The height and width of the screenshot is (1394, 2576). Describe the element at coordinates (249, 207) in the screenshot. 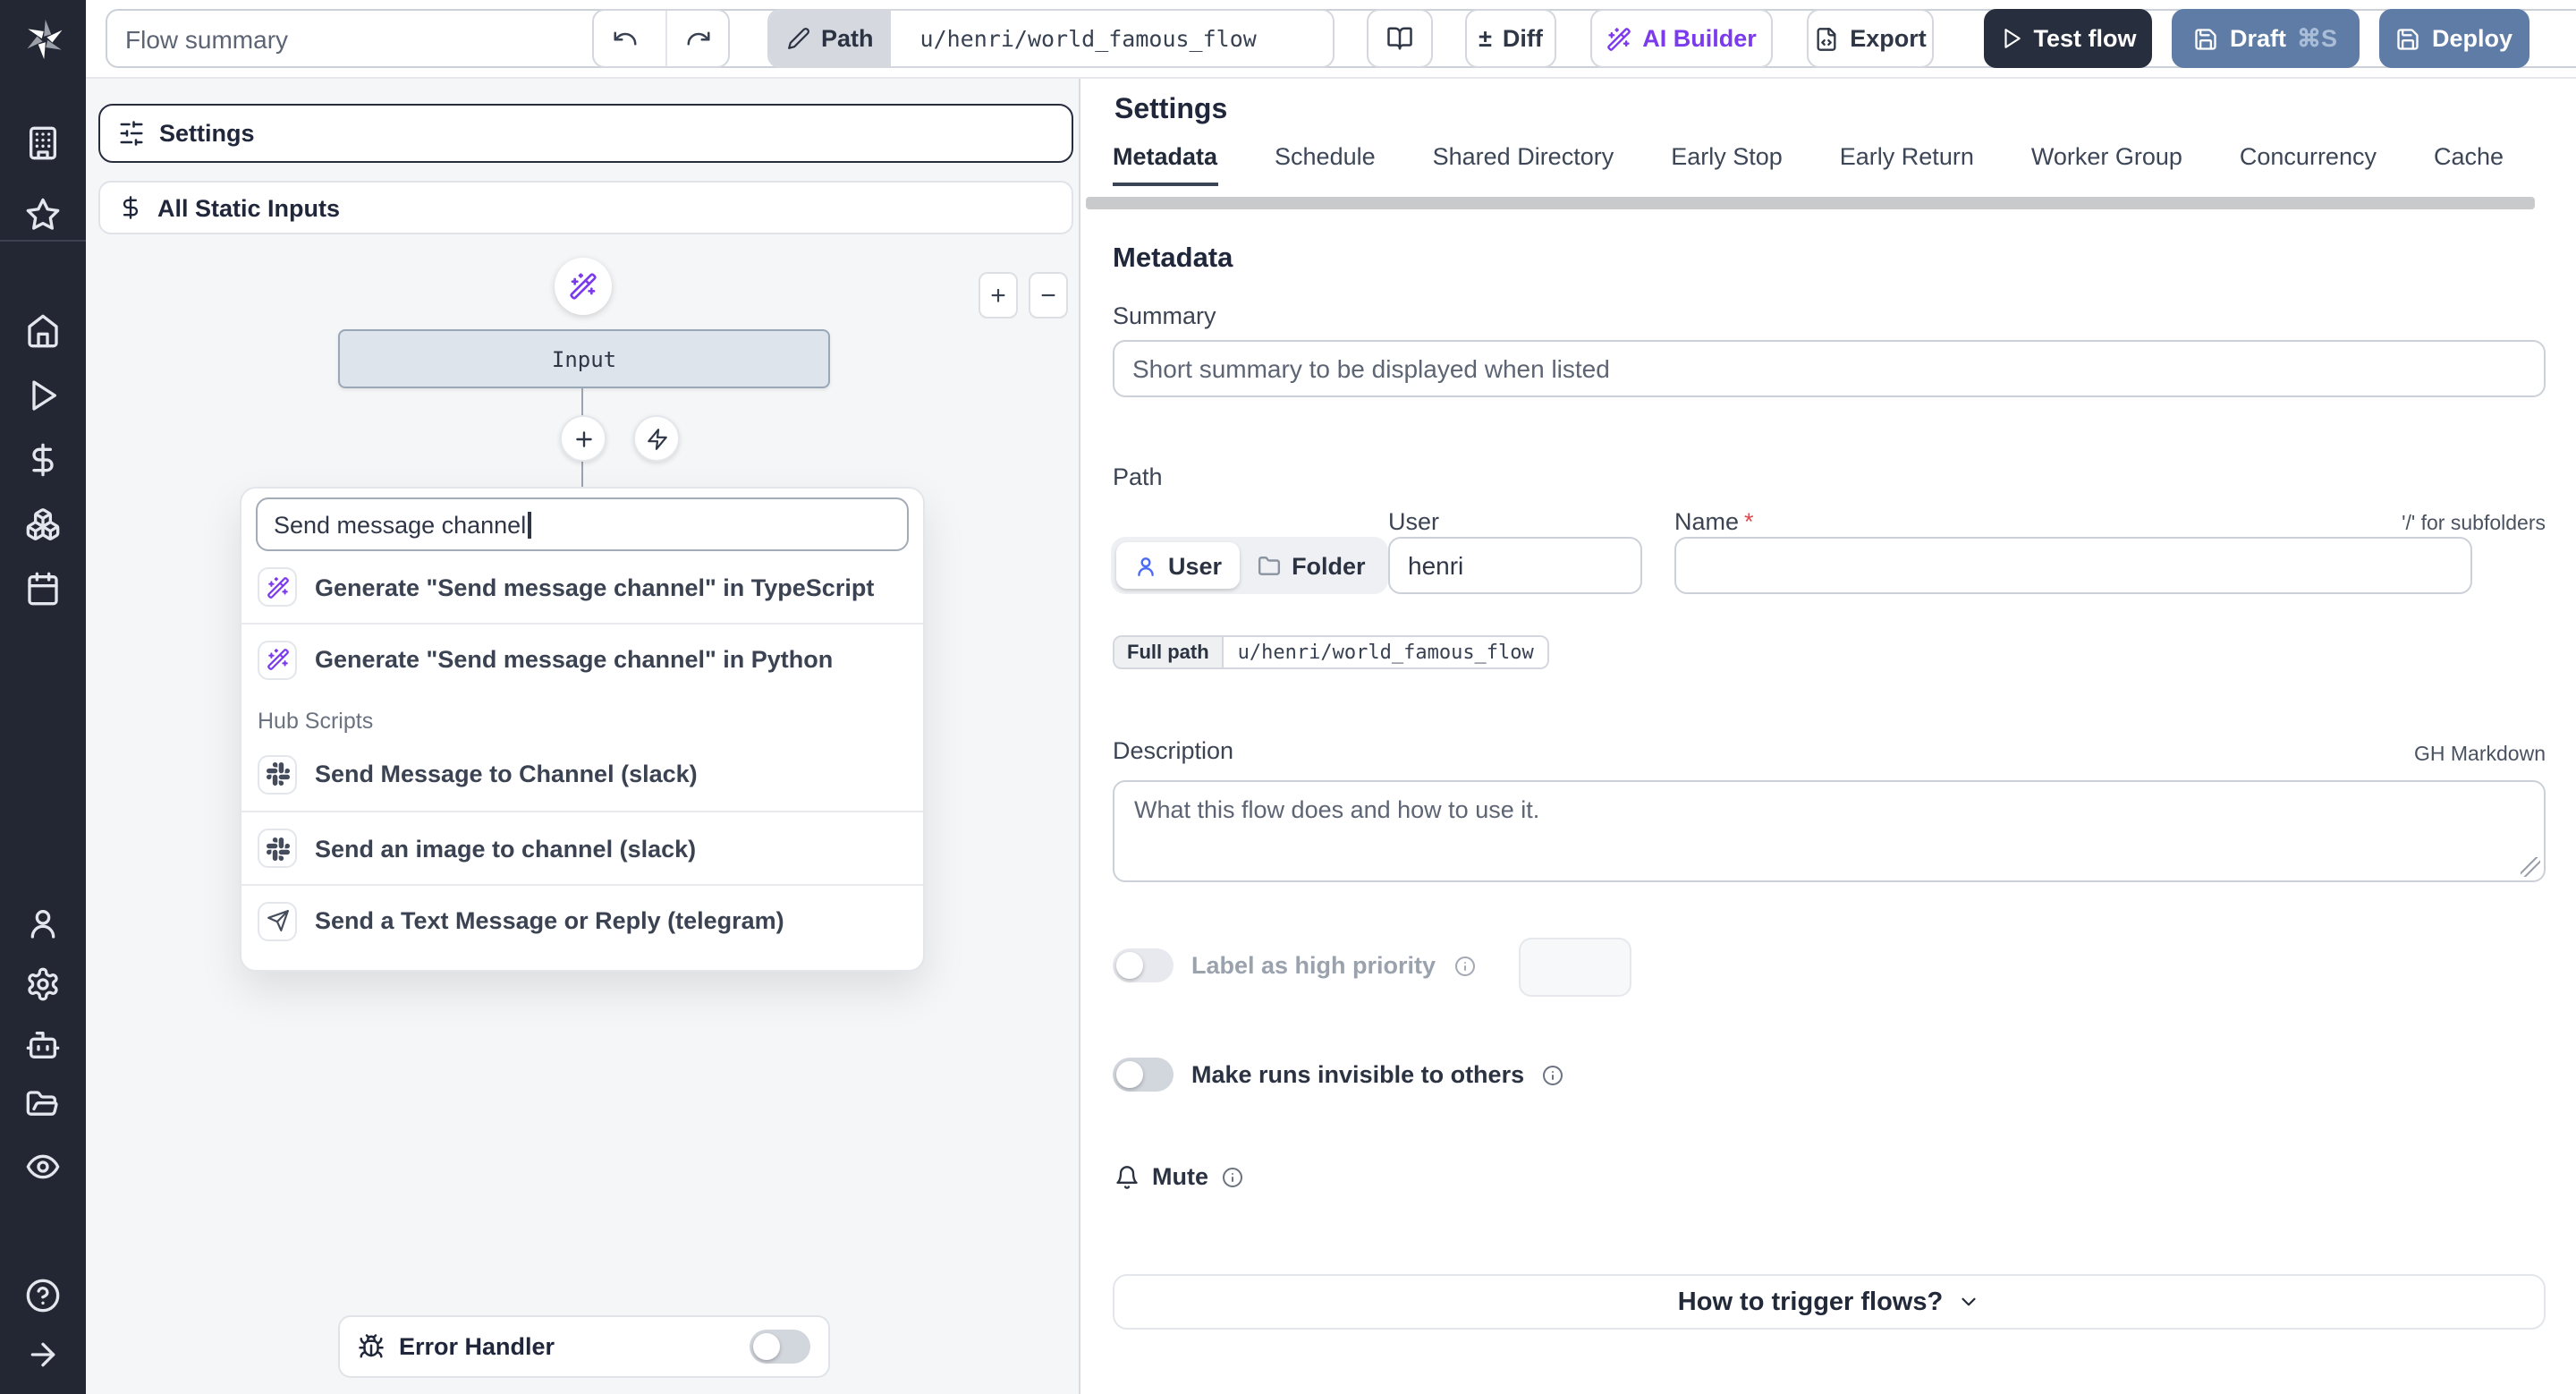

I see `all-static-inputs-label: All Static Inputs` at that location.